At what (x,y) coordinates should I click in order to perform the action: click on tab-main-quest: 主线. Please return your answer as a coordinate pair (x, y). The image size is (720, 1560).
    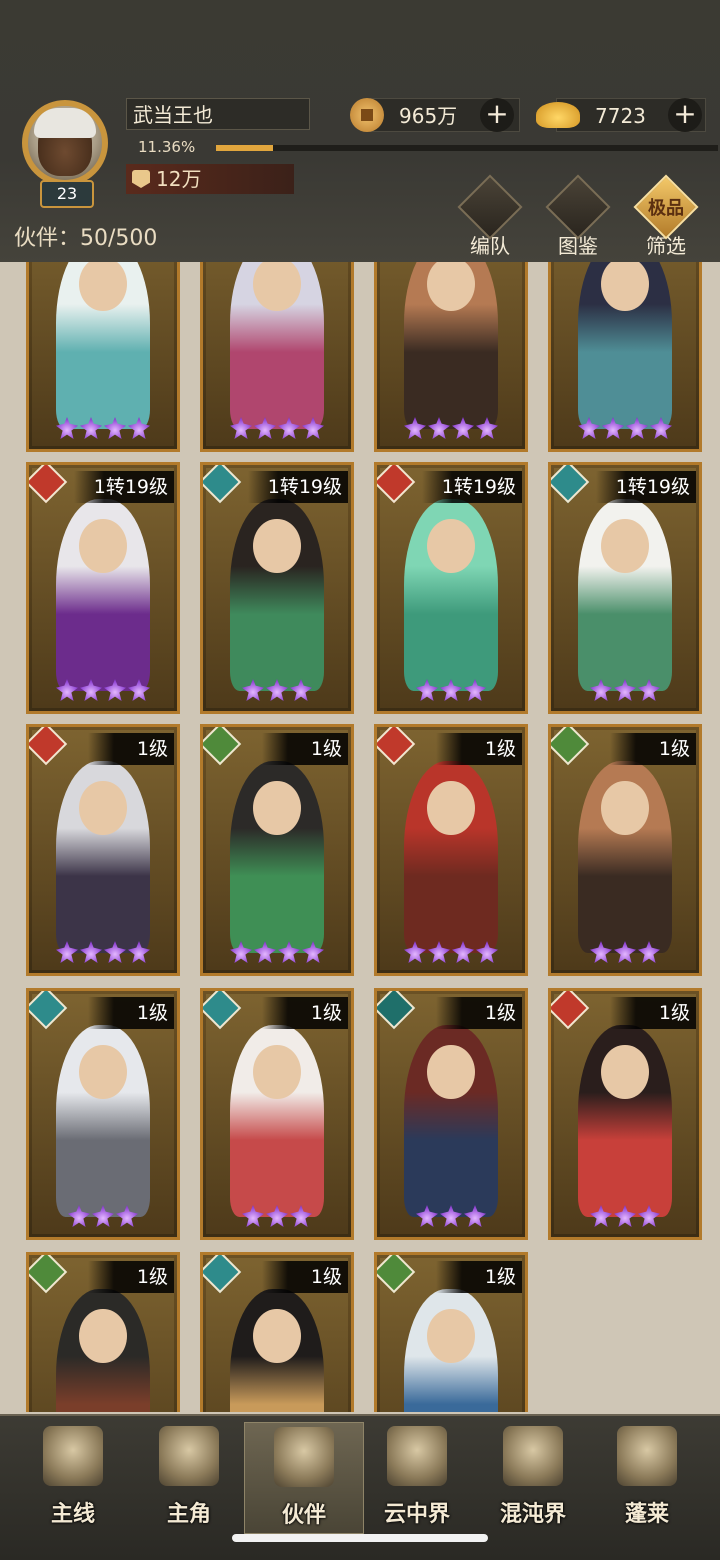
    Looking at the image, I should click on (73, 1477).